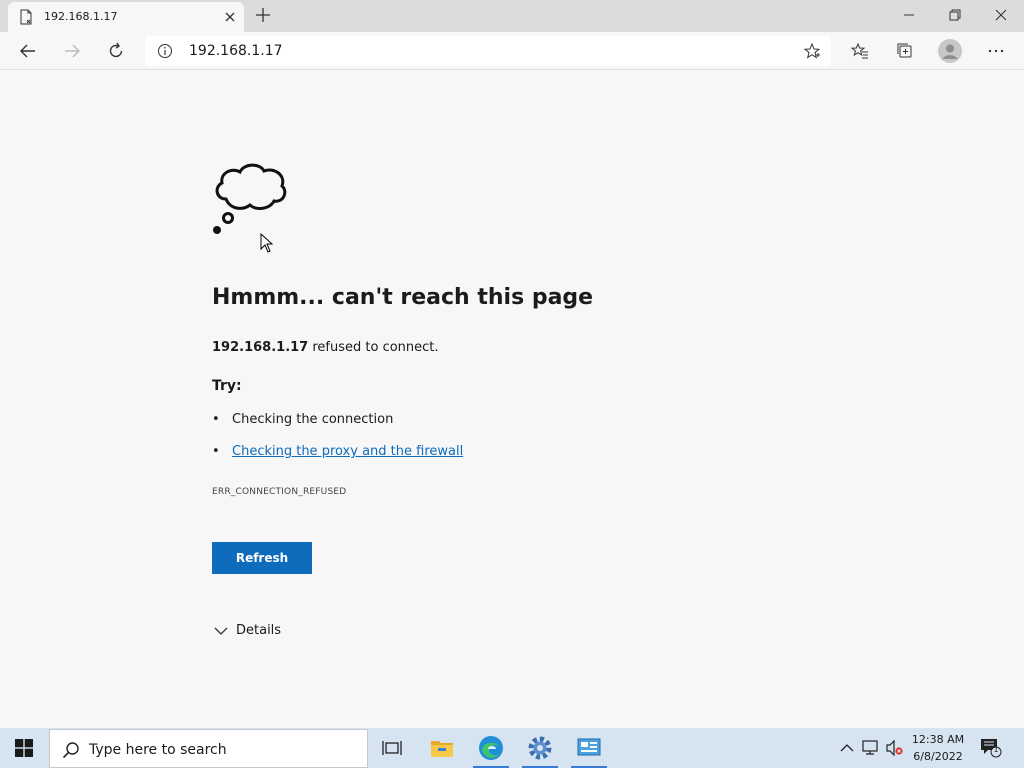 The height and width of the screenshot is (768, 1024). I want to click on network-app-taskbar-button, so click(589, 748).